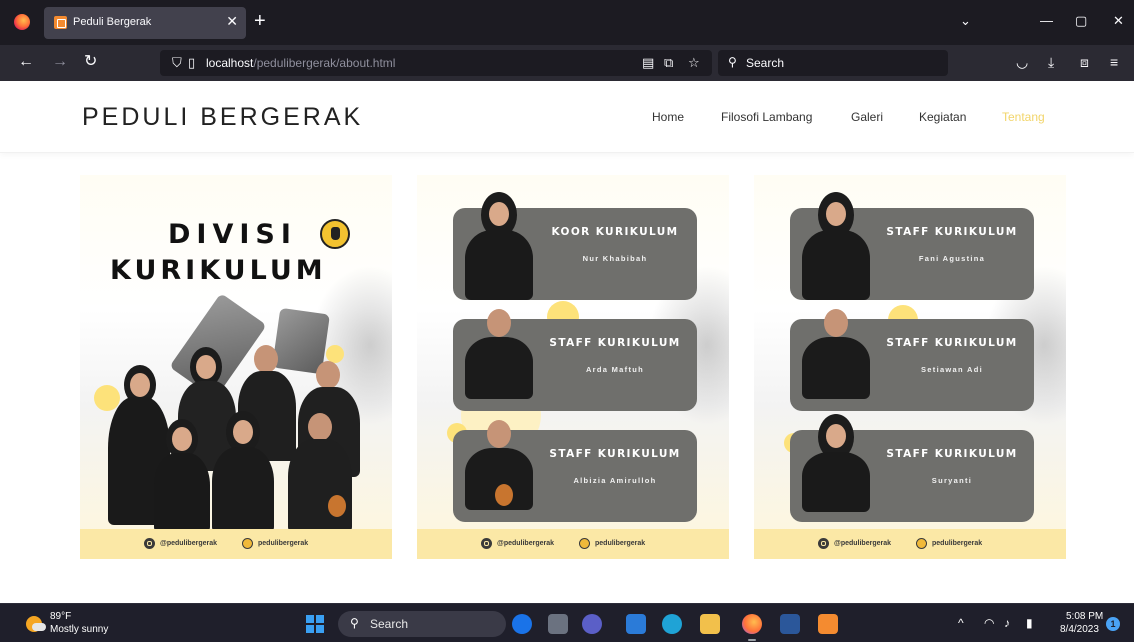  What do you see at coordinates (26, 62) in the screenshot?
I see `back-button: ←` at bounding box center [26, 62].